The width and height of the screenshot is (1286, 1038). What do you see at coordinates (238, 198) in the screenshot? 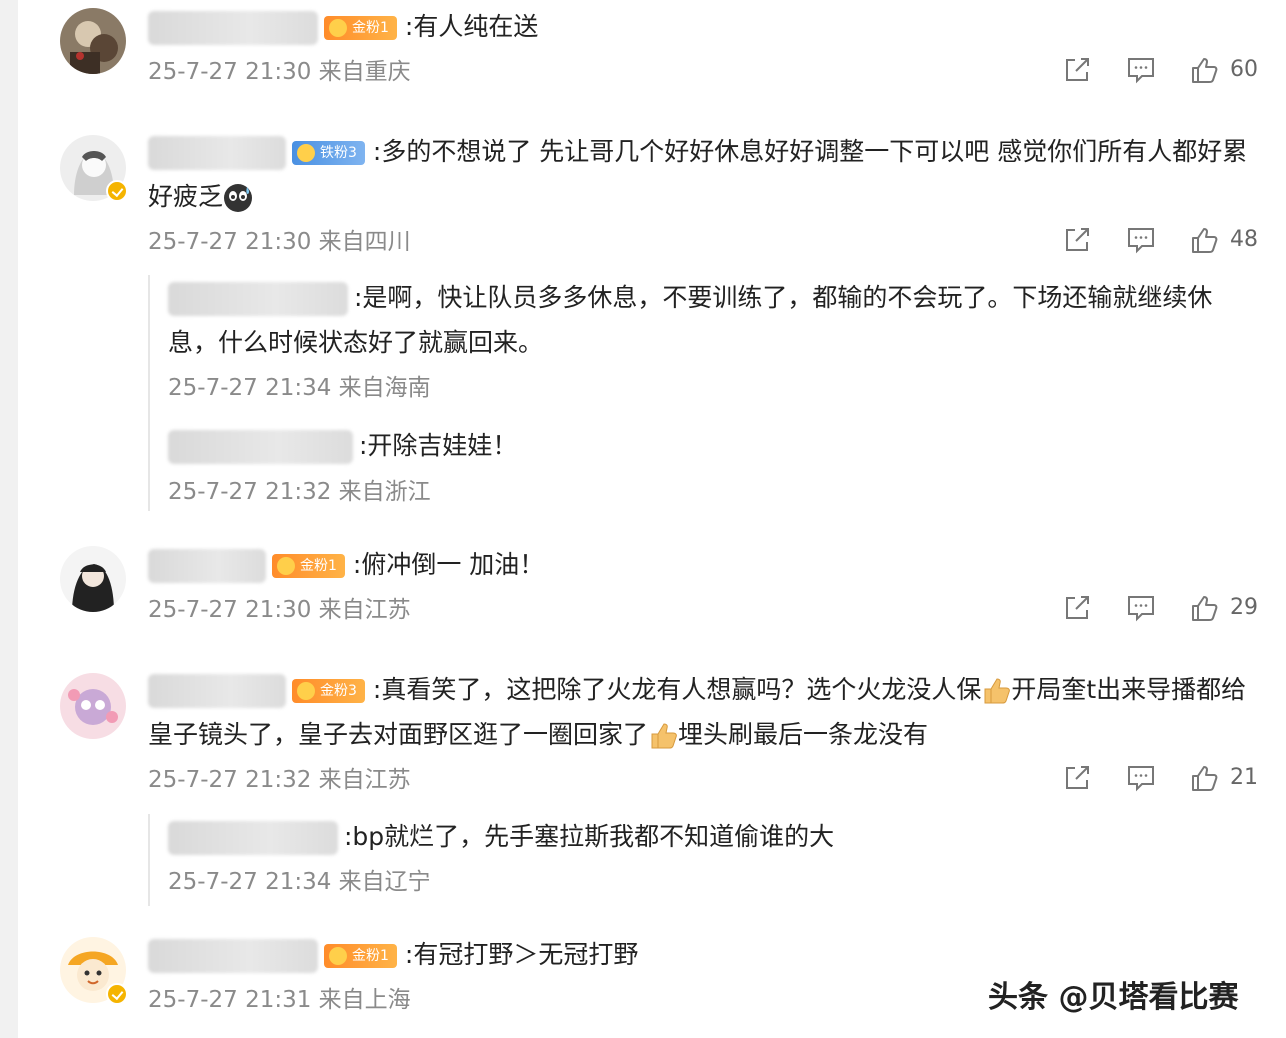
I see `sweat-face-emoji-icon` at bounding box center [238, 198].